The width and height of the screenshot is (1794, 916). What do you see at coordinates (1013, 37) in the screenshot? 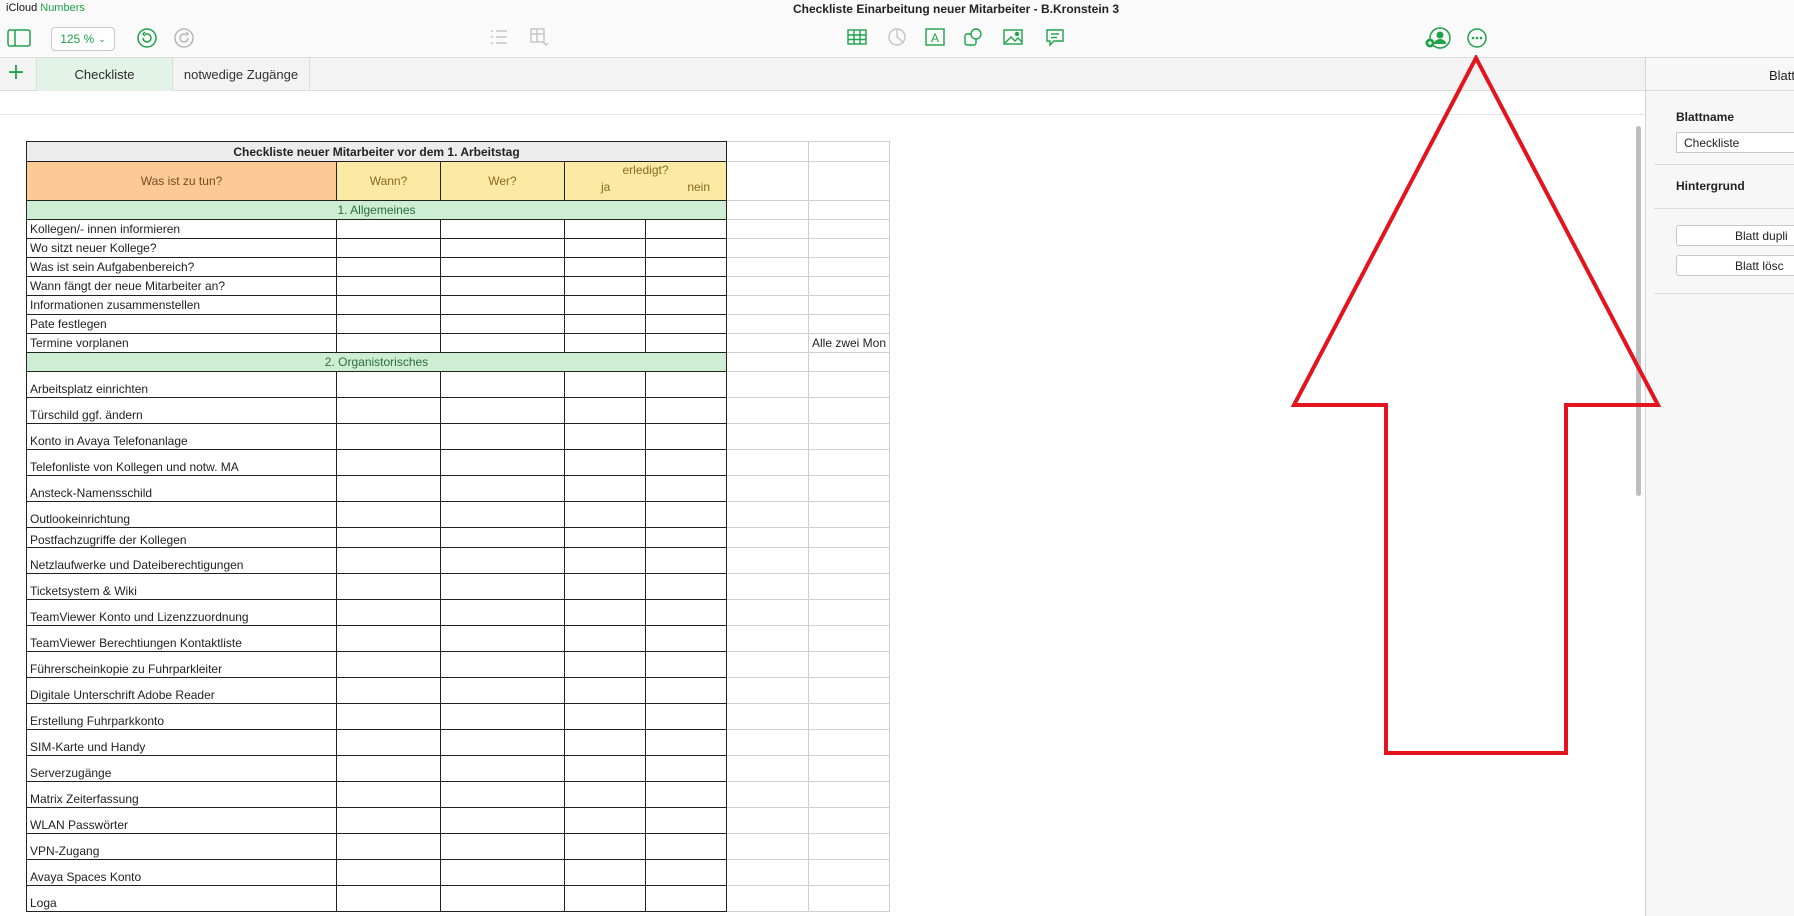
I see `insert-media-button` at bounding box center [1013, 37].